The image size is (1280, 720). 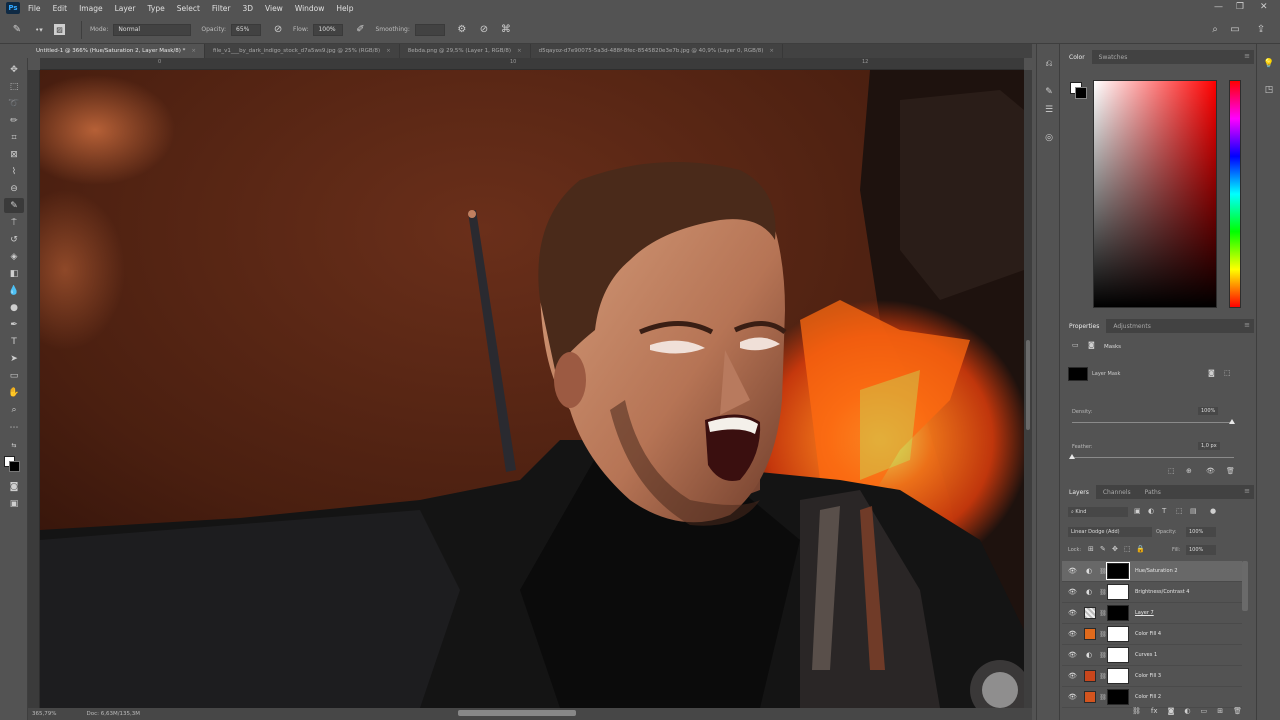 What do you see at coordinates (125, 8) in the screenshot?
I see `menu-layer: Layer` at bounding box center [125, 8].